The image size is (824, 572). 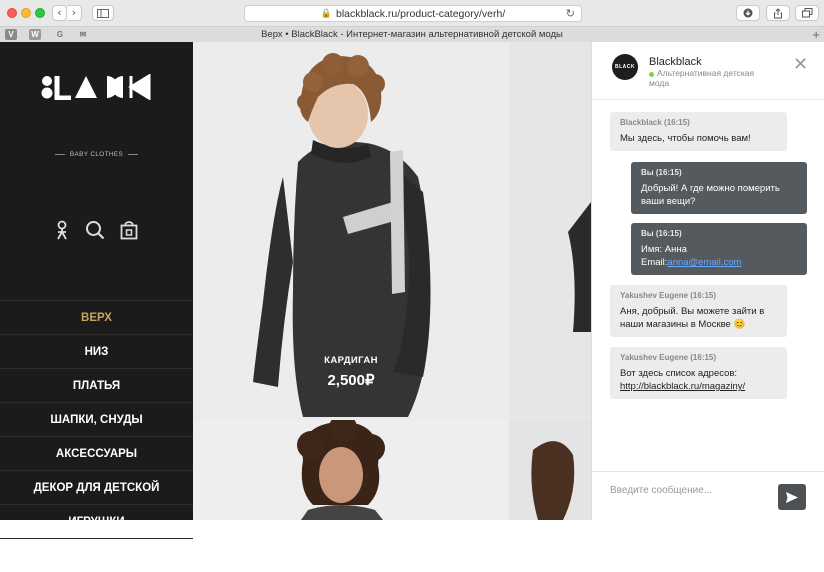 I want to click on email-label: Email:, so click(x=654, y=262).